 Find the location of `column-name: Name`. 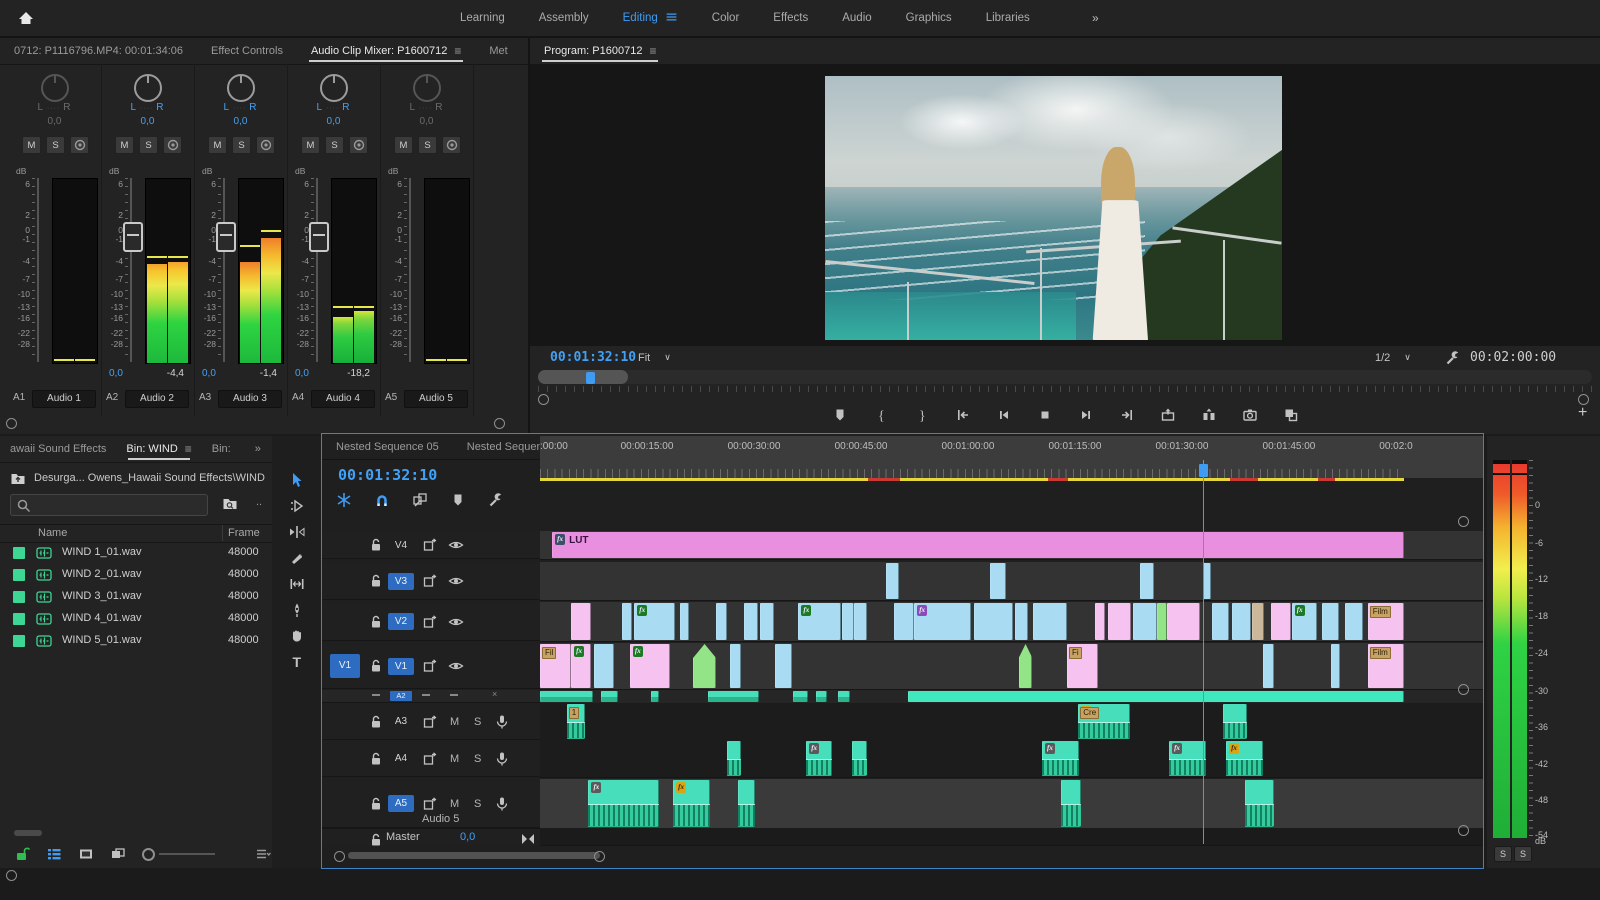

column-name: Name is located at coordinates (52, 533).